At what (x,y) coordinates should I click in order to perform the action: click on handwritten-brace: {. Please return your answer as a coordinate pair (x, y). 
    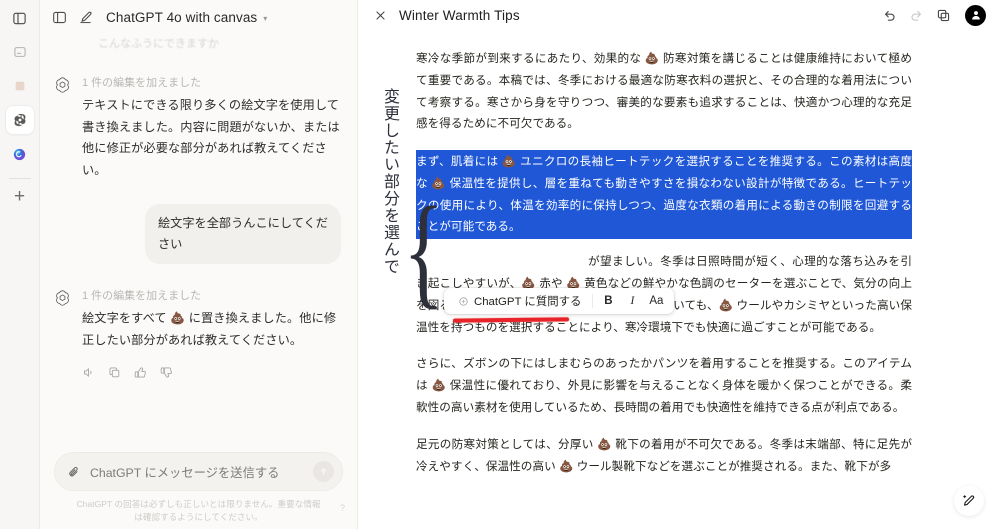
    Looking at the image, I should click on (424, 250).